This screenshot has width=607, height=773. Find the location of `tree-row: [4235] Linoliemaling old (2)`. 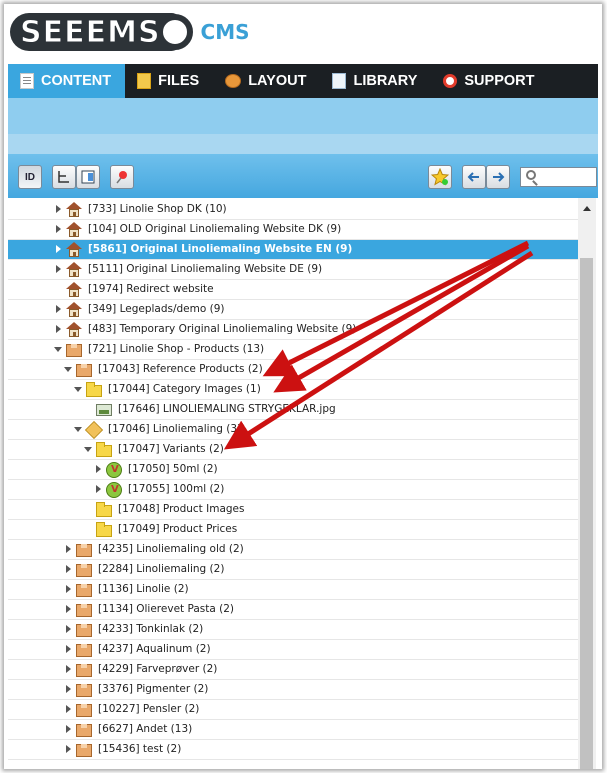

tree-row: [4235] Linoliemaling old (2) is located at coordinates (293, 550).